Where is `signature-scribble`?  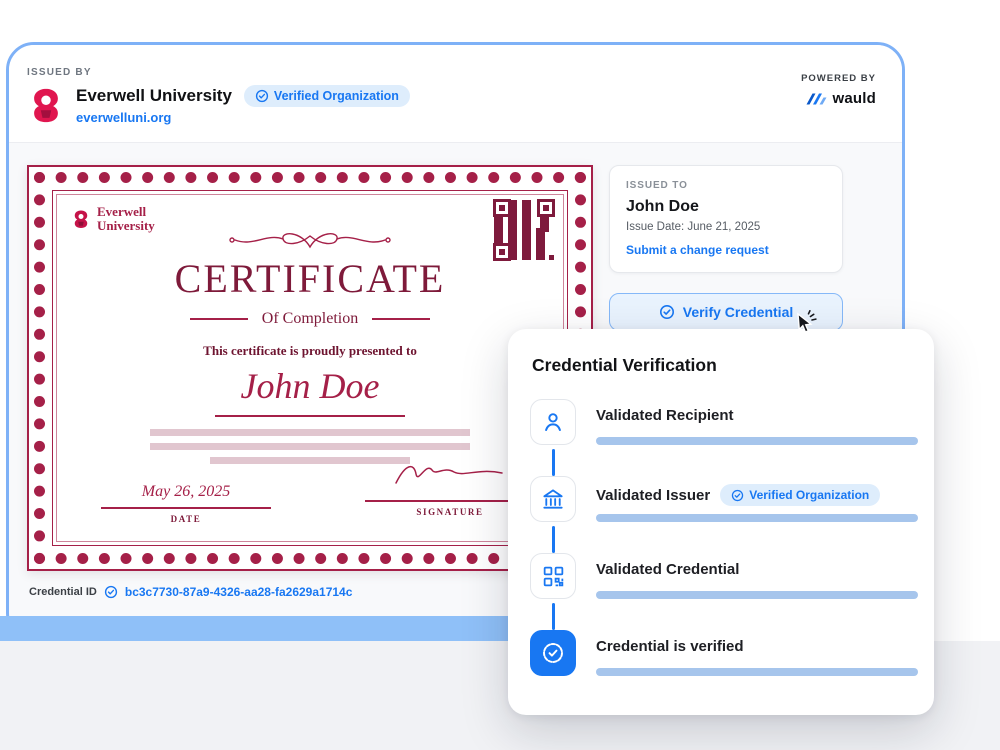
signature-scribble is located at coordinates (449, 474).